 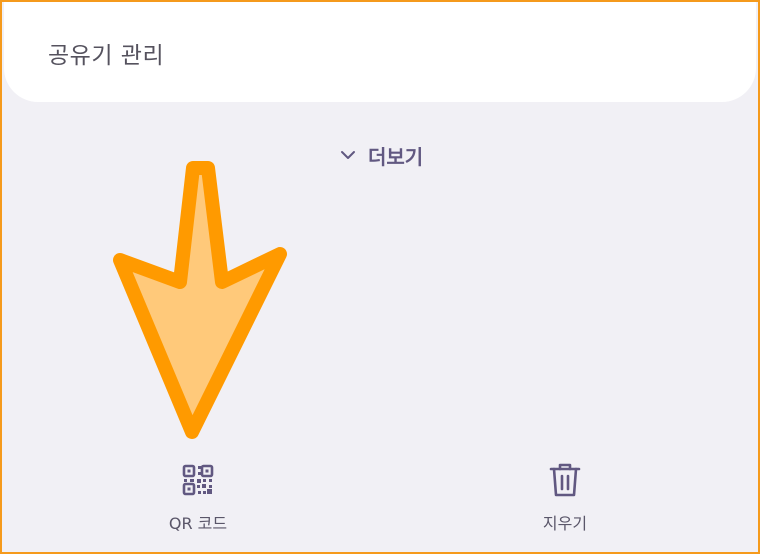 I want to click on chevron-down-icon, so click(x=348, y=155).